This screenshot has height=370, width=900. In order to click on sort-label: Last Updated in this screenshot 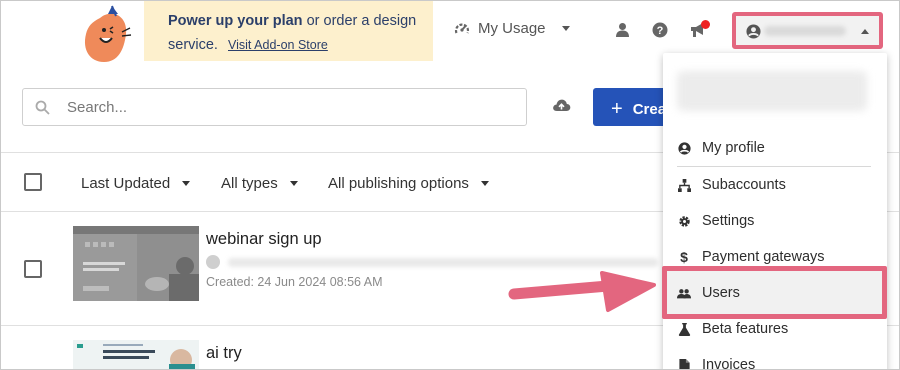, I will do `click(126, 183)`.